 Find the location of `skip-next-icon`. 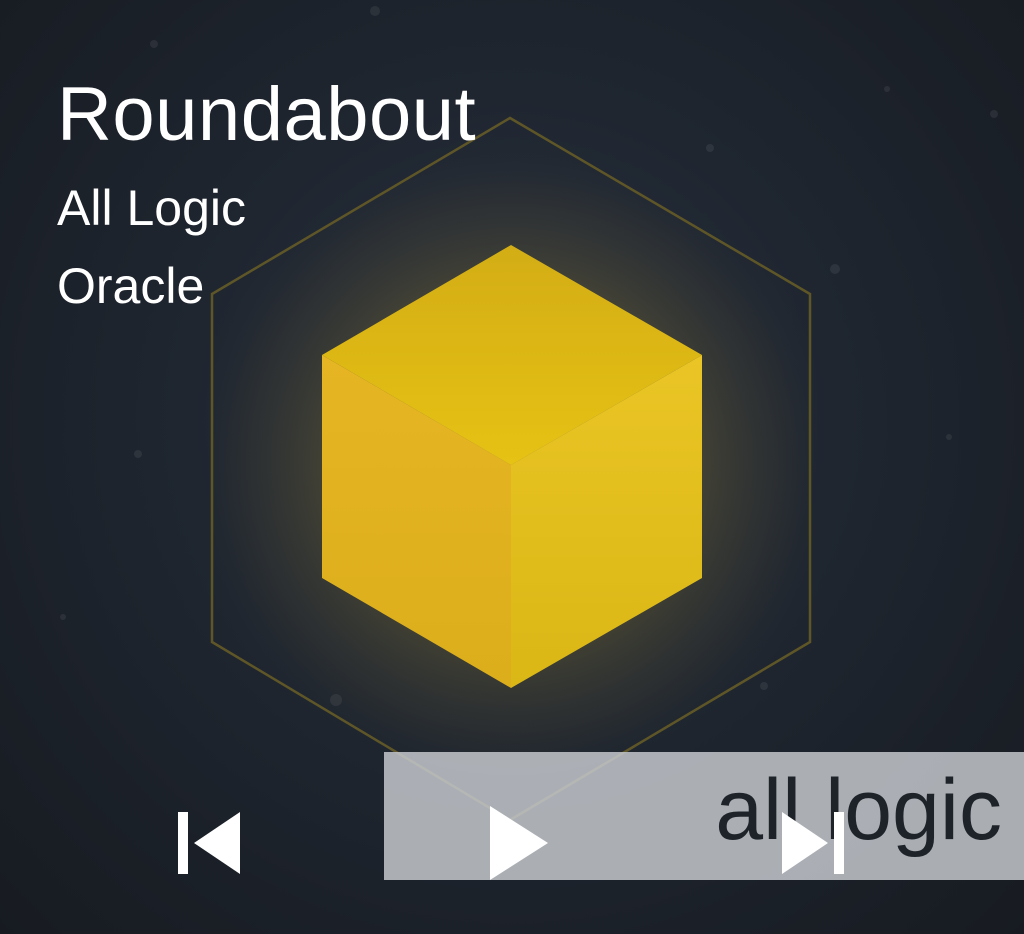

skip-next-icon is located at coordinates (813, 843).